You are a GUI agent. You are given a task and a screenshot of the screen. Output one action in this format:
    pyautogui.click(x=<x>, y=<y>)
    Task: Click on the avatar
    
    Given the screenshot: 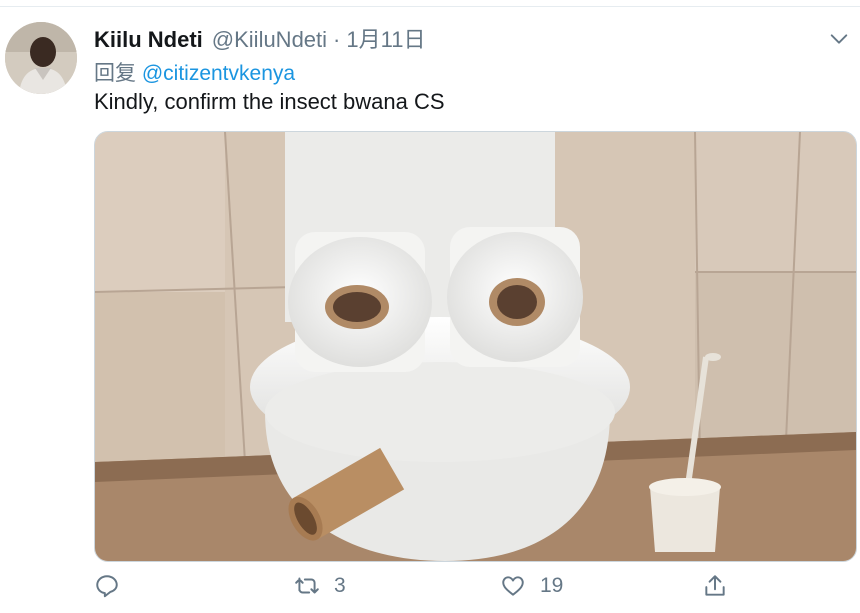 What is the action you would take?
    pyautogui.click(x=41, y=58)
    